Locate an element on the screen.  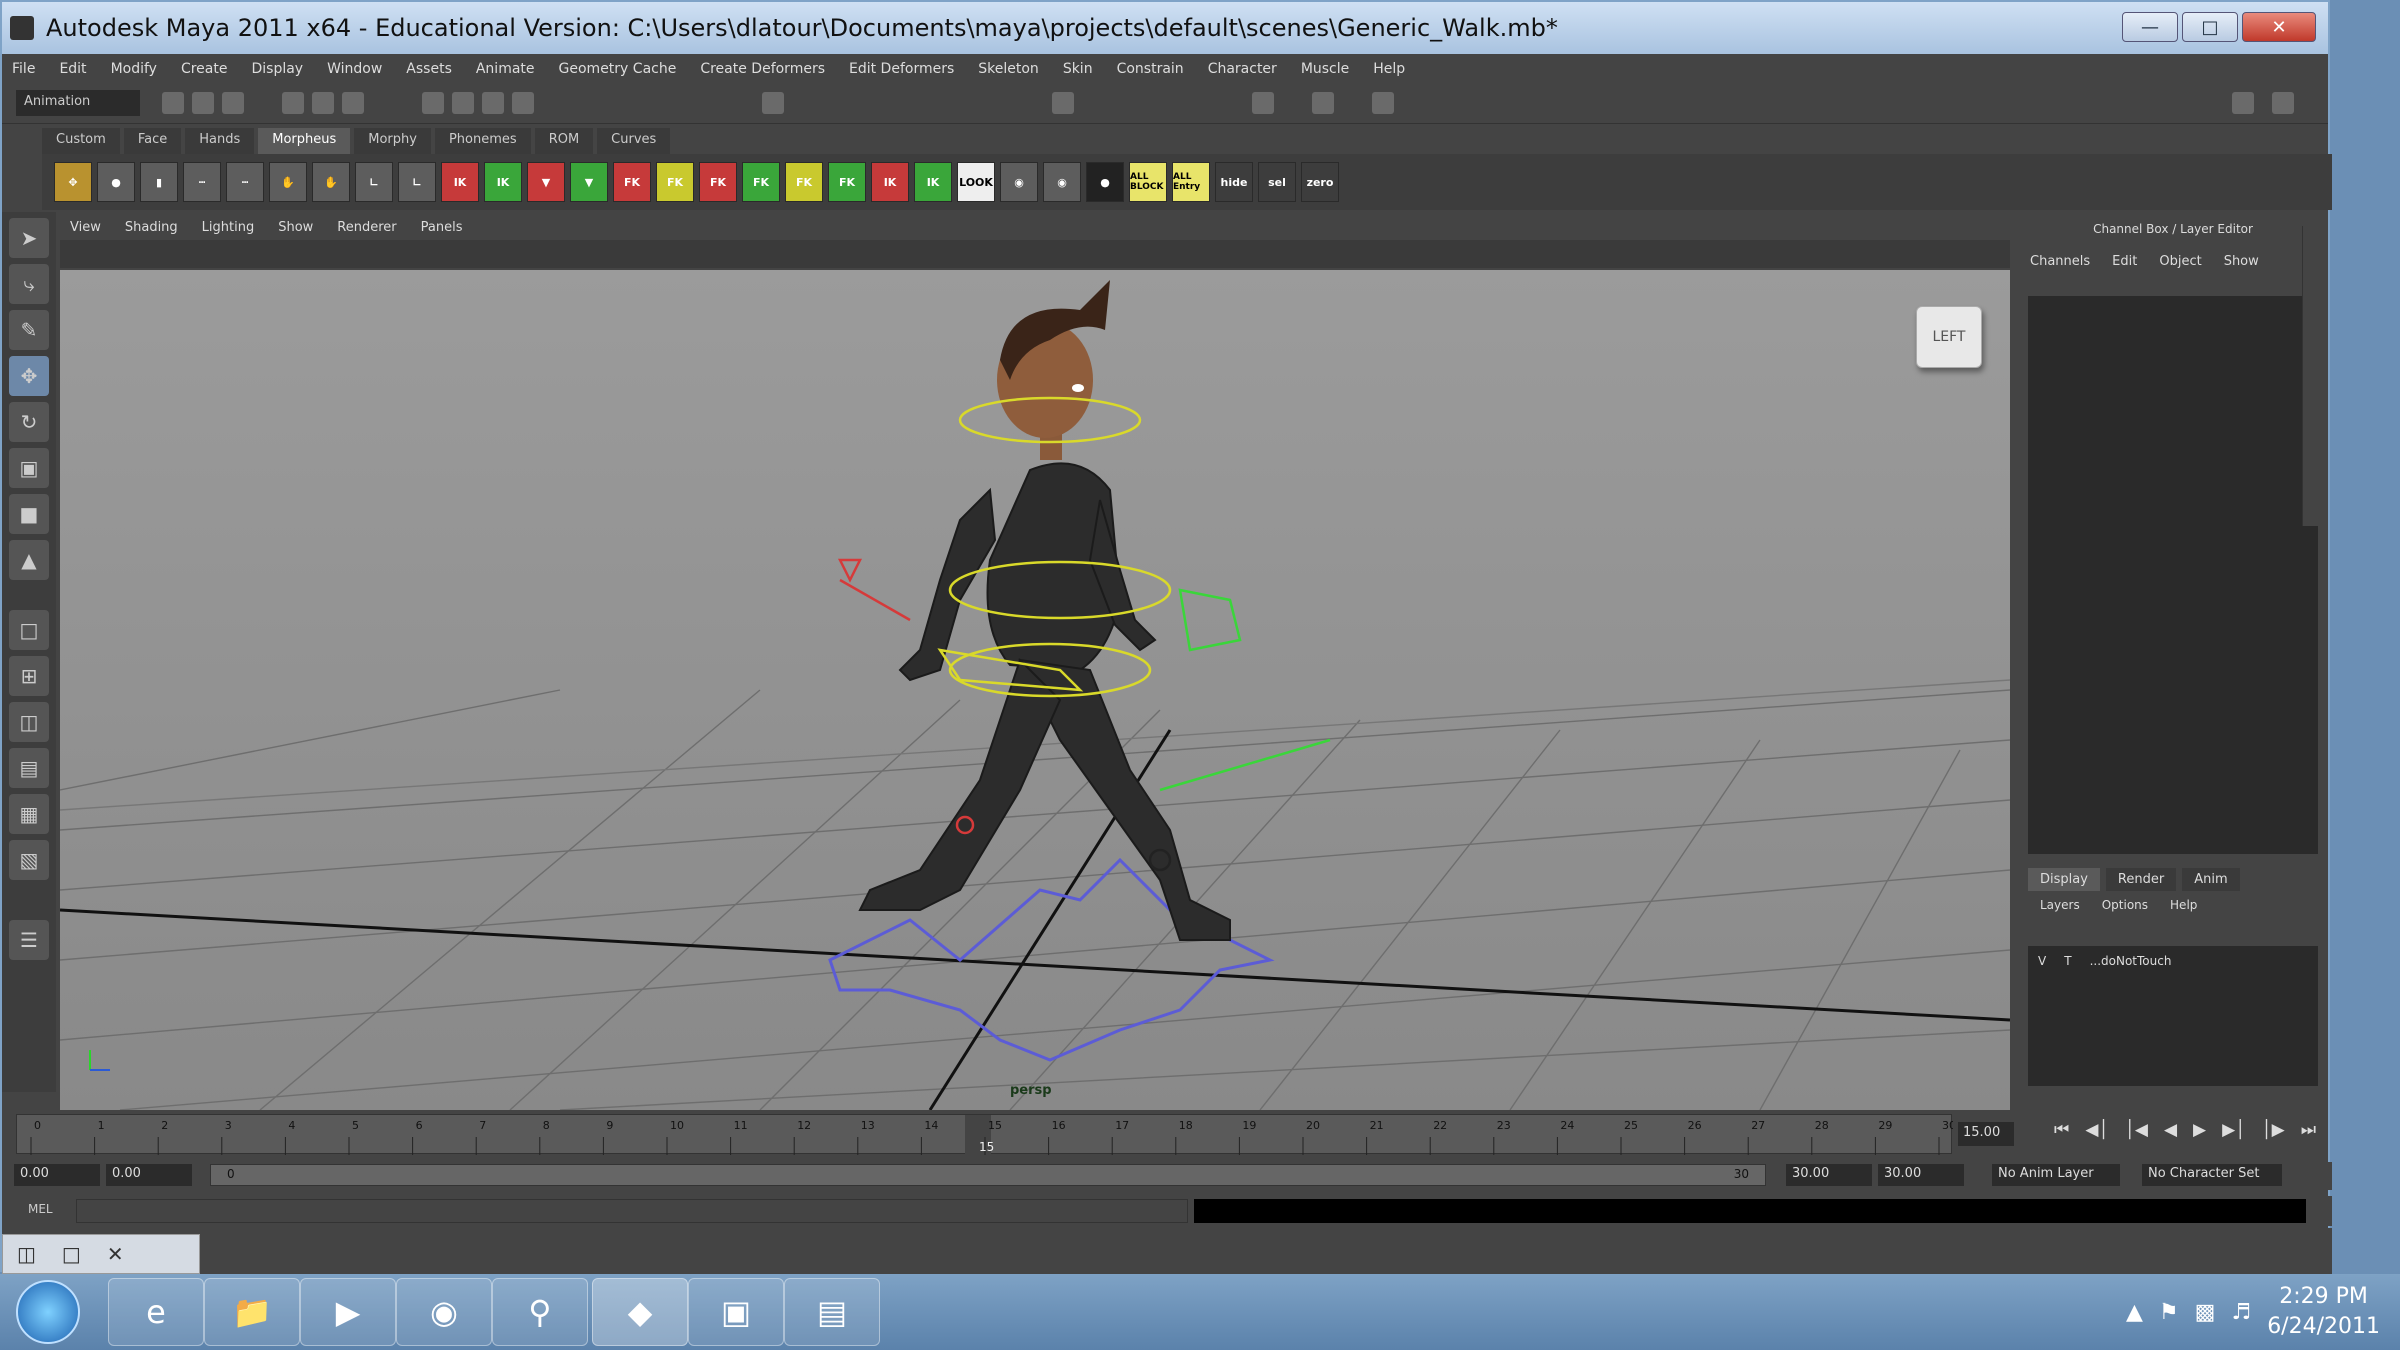
shelf-fk-3-icon: FK is located at coordinates (718, 182).